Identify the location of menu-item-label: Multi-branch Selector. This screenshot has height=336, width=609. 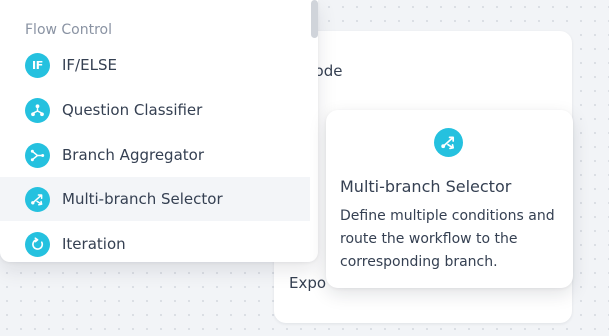
(142, 199).